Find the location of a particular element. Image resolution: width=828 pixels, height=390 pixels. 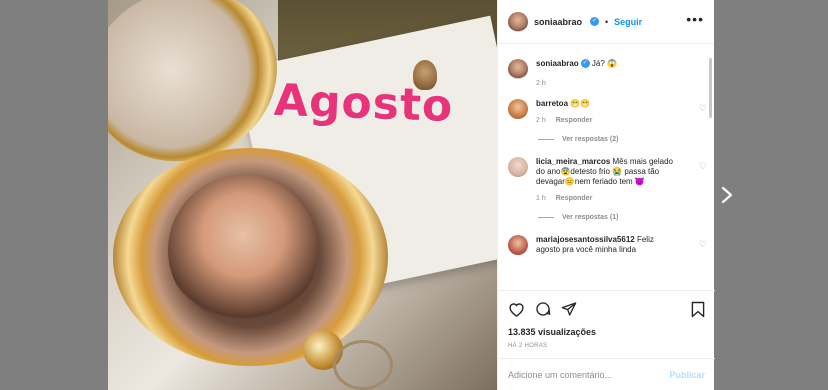

comments-scrollbar is located at coordinates (710, 88).